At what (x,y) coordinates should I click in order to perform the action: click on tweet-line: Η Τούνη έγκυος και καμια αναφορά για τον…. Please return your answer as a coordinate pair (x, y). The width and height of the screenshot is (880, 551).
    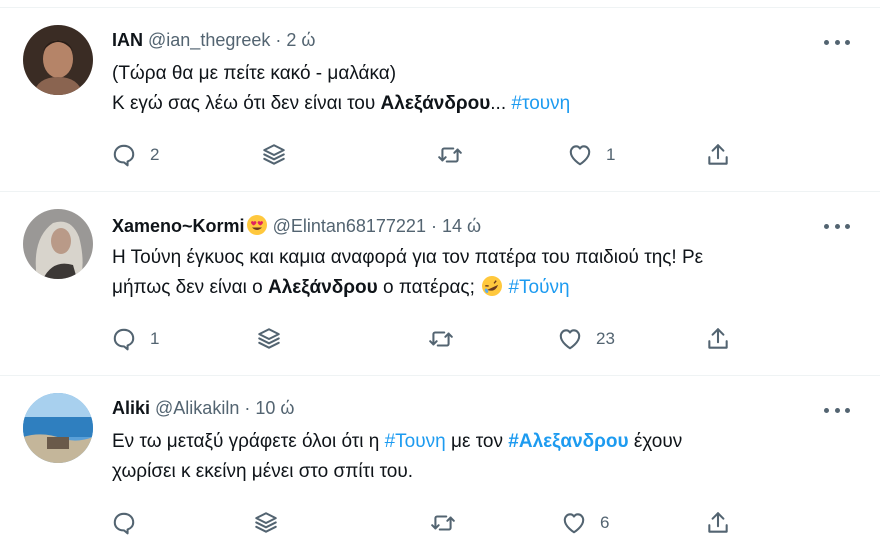
    Looking at the image, I should click on (408, 257).